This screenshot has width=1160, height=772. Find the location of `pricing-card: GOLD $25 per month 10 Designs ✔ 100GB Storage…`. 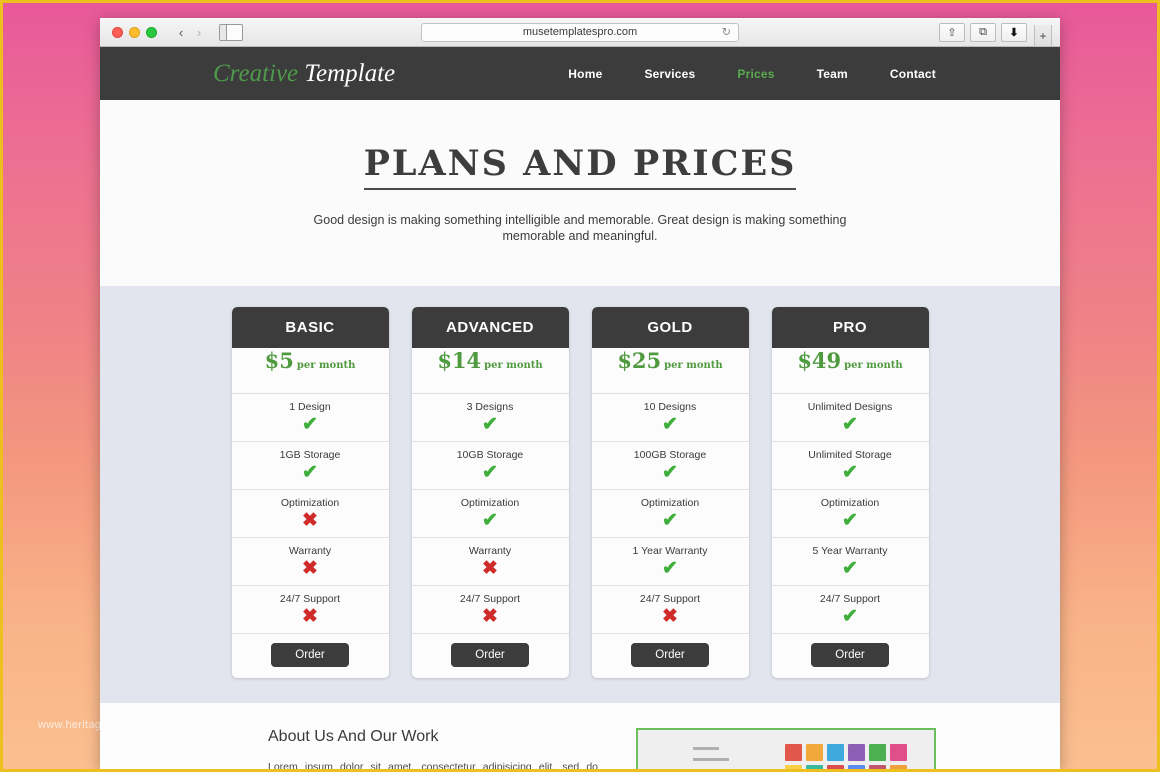

pricing-card: GOLD $25 per month 10 Designs ✔ 100GB Storage… is located at coordinates (670, 492).